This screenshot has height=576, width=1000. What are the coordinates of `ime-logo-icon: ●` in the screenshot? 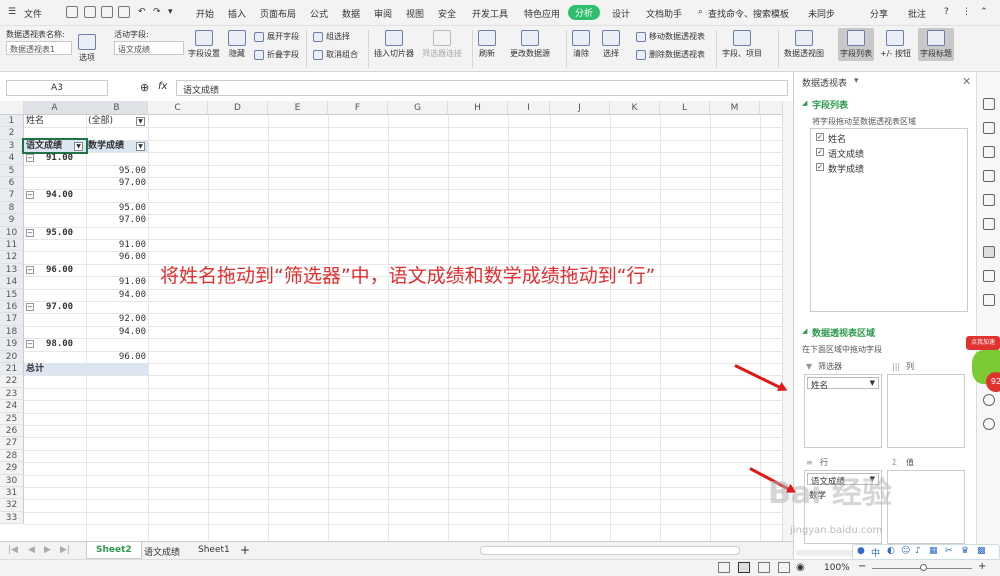 It's located at (861, 551).